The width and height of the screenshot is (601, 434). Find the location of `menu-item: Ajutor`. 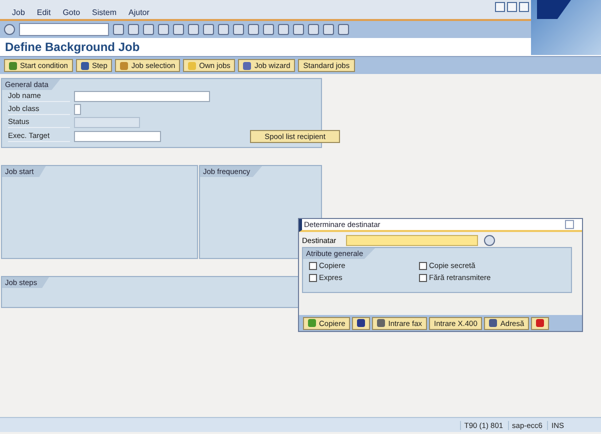

menu-item: Ajutor is located at coordinates (139, 12).